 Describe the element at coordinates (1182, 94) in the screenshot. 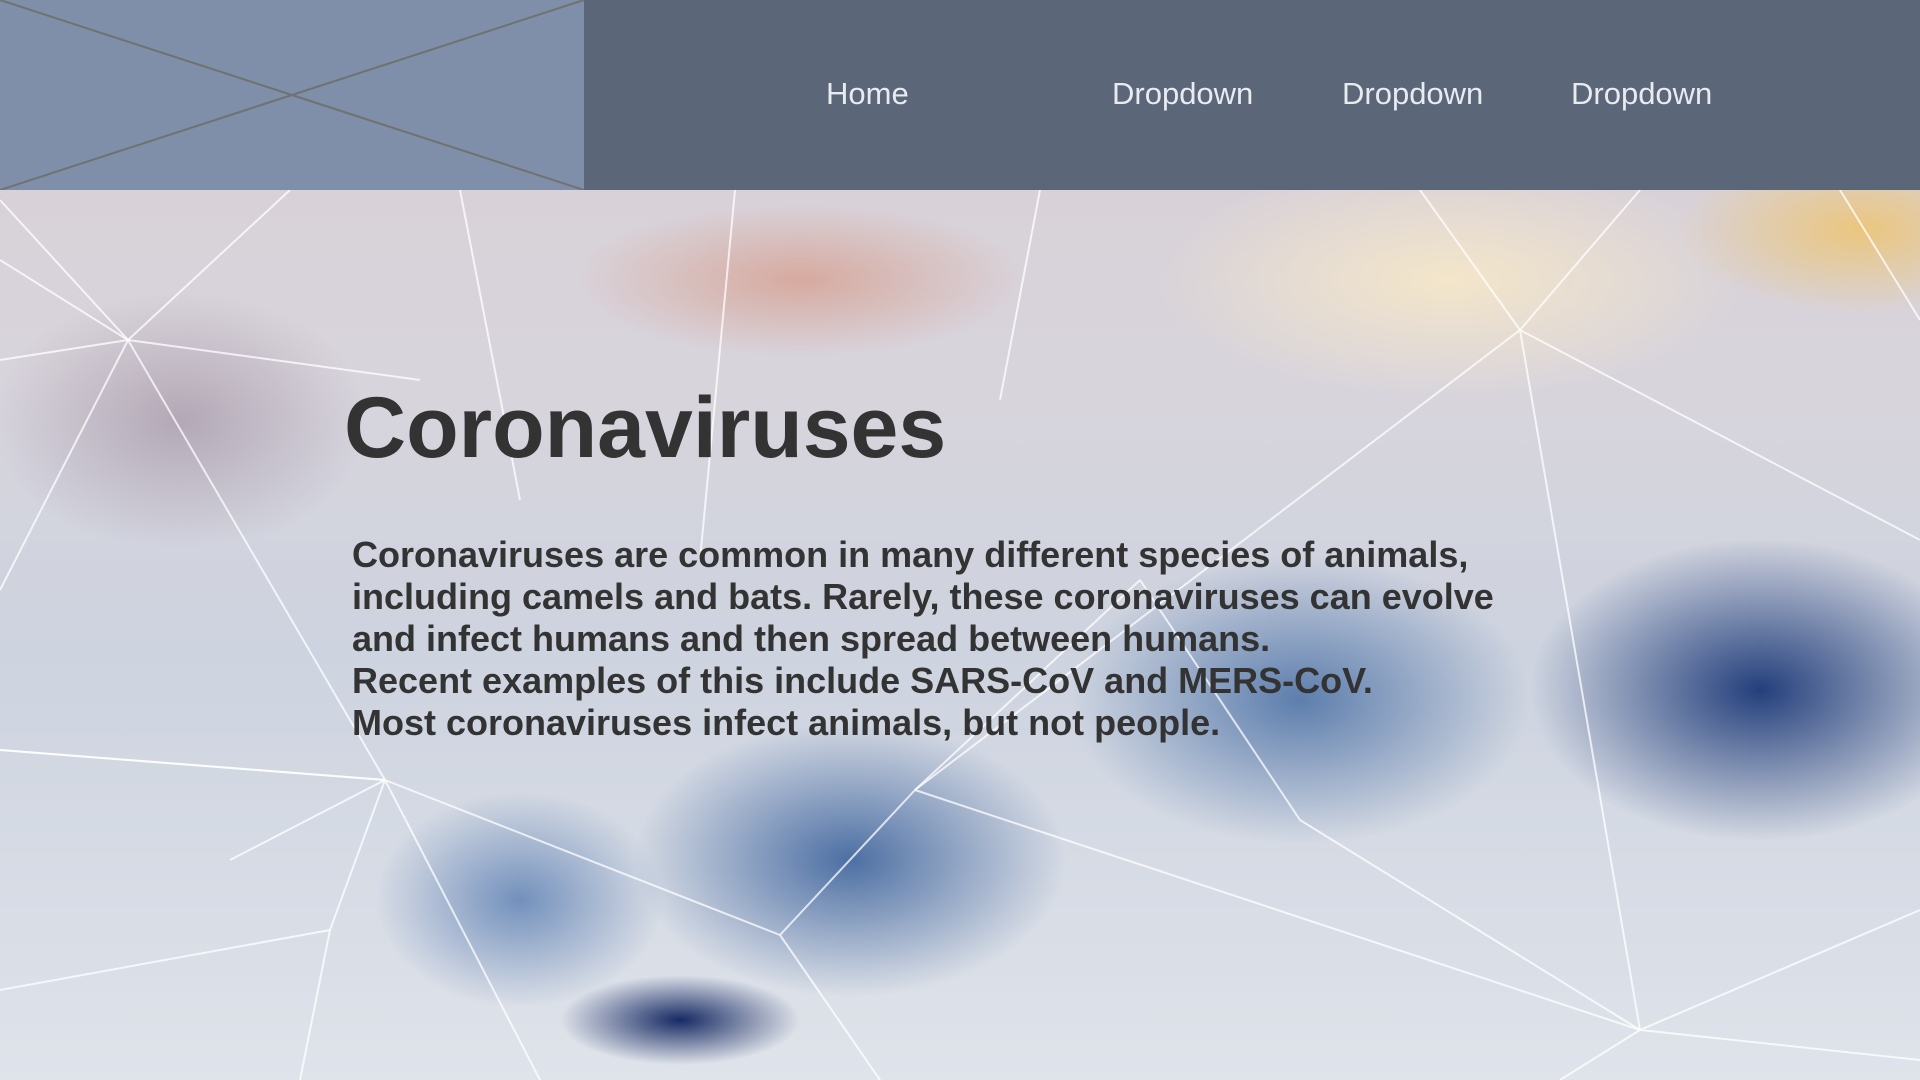

I see `nav-dropdown-1: Dropdown` at that location.